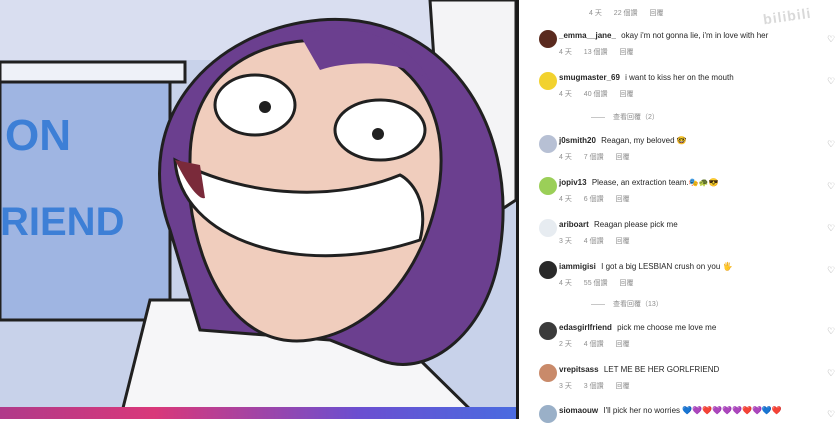 This screenshot has height=423, width=840. Describe the element at coordinates (699, 241) in the screenshot. I see `comment-meta: 3 天 4 個讚 回覆` at that location.